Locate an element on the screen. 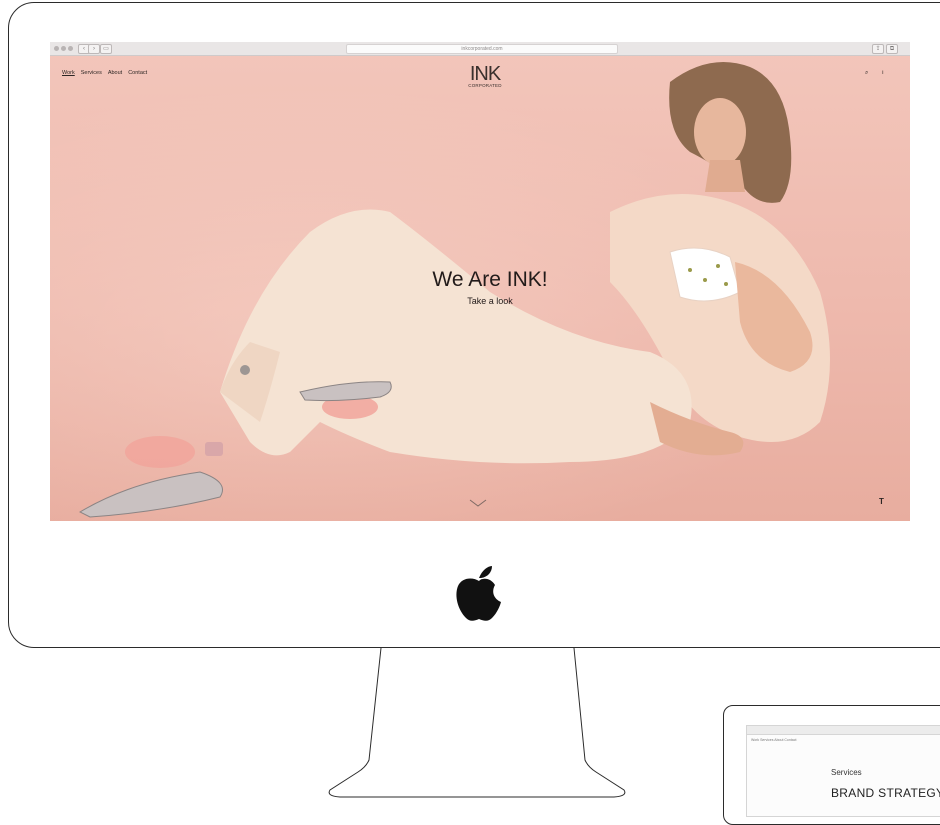  forward-button: › is located at coordinates (94, 49).